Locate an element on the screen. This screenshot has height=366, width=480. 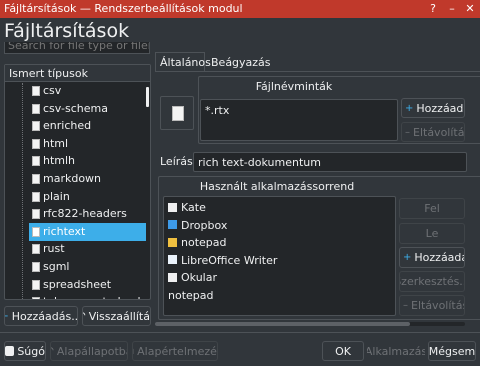
app-name: Okular is located at coordinates (199, 277).